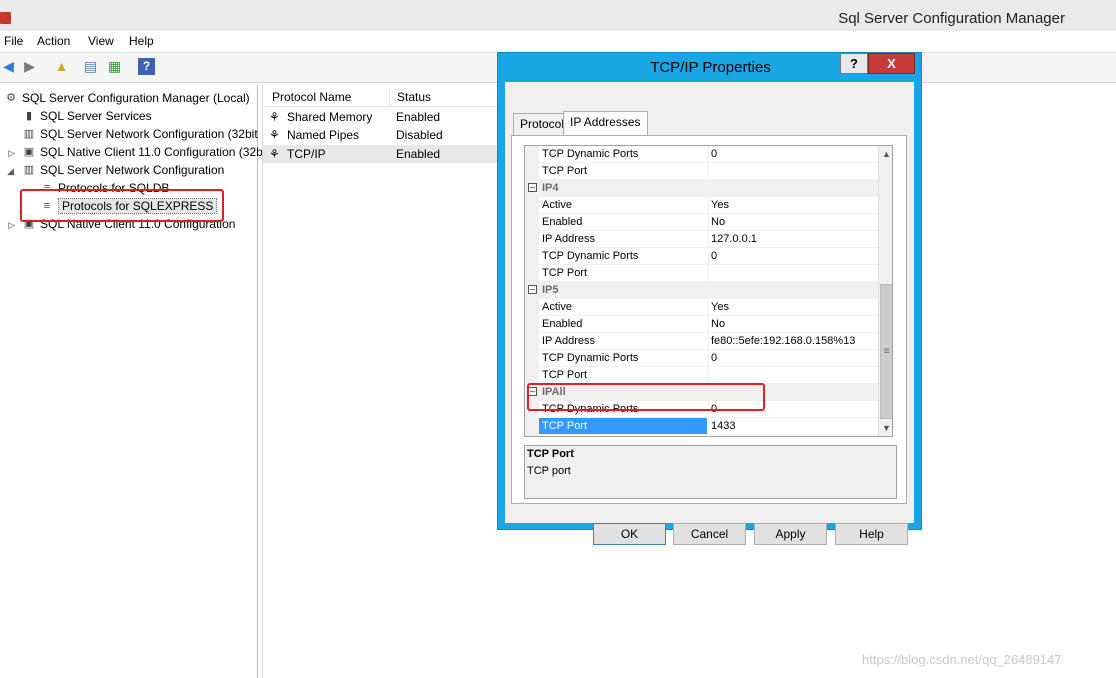 The height and width of the screenshot is (678, 1116). Describe the element at coordinates (550, 290) in the screenshot. I see `category-label: IP5` at that location.